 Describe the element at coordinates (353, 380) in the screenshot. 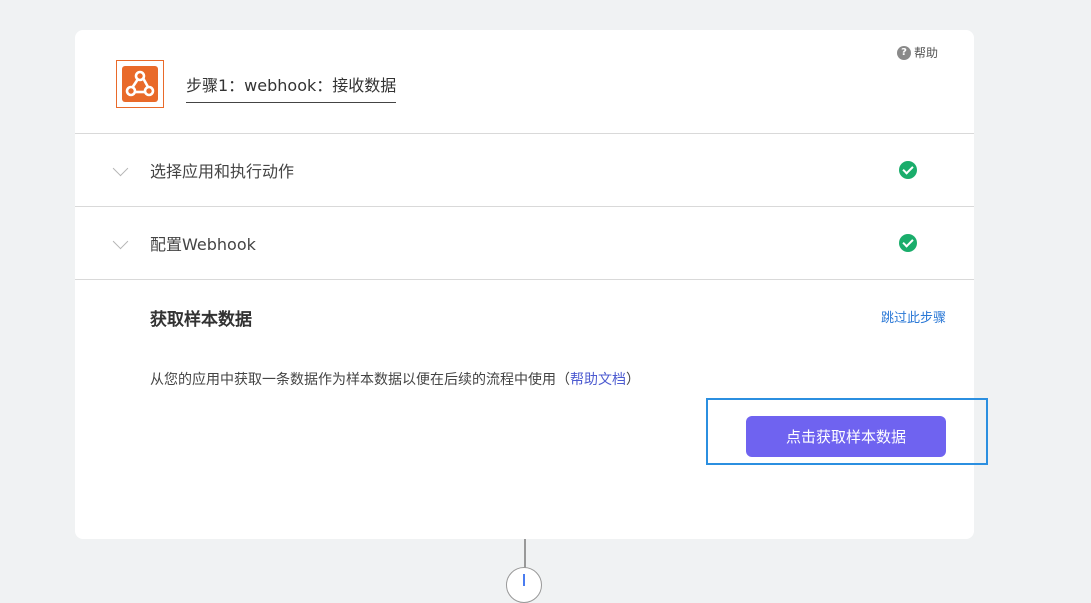

I see `description-text: 从您的应用中获取一条数据作为样本数据以便在后续的流程中使用` at that location.